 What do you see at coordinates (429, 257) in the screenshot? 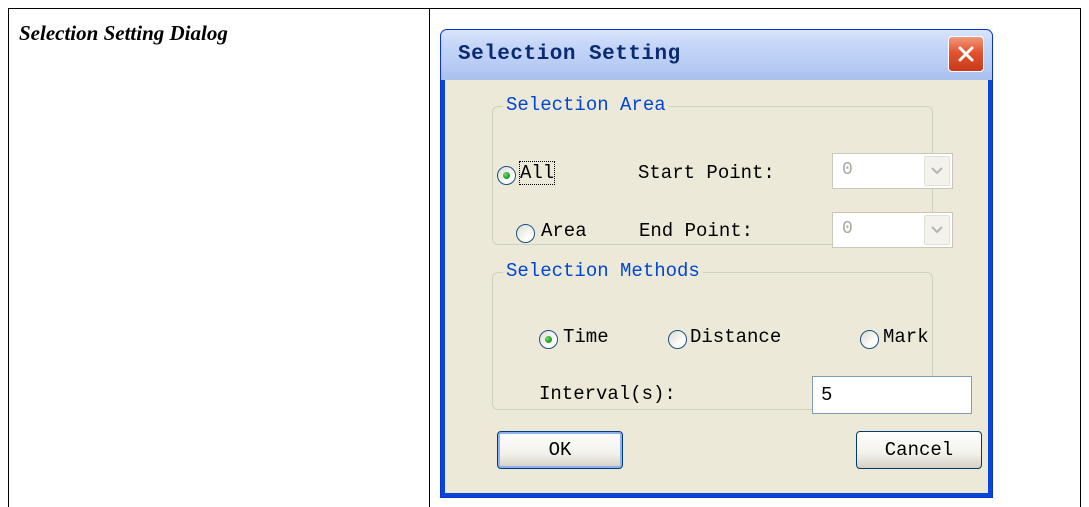
I see `table-column-divider` at bounding box center [429, 257].